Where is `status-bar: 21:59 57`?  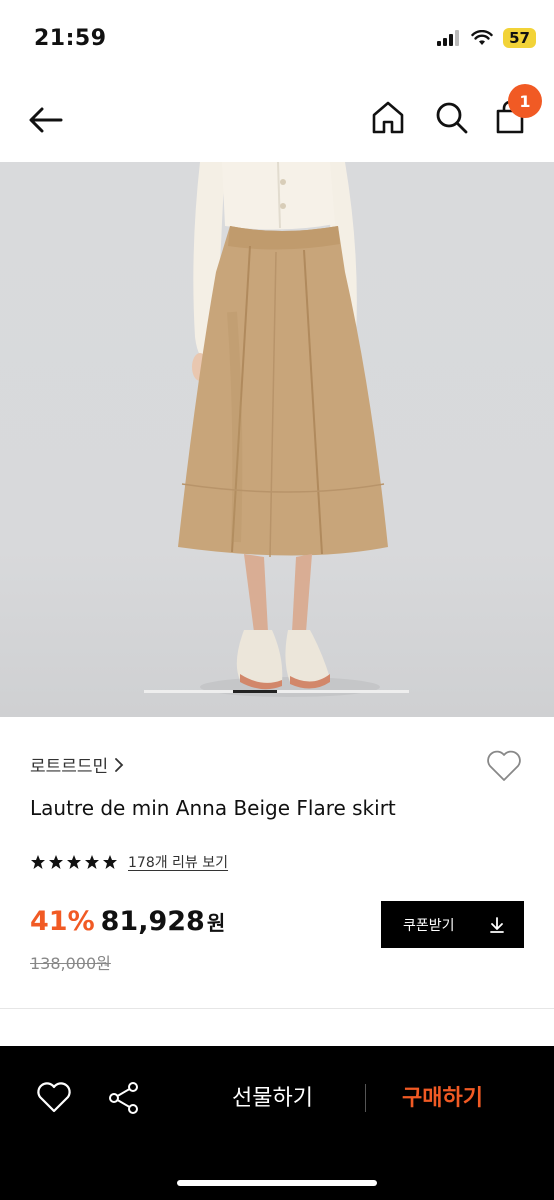
status-bar: 21:59 57 is located at coordinates (277, 40).